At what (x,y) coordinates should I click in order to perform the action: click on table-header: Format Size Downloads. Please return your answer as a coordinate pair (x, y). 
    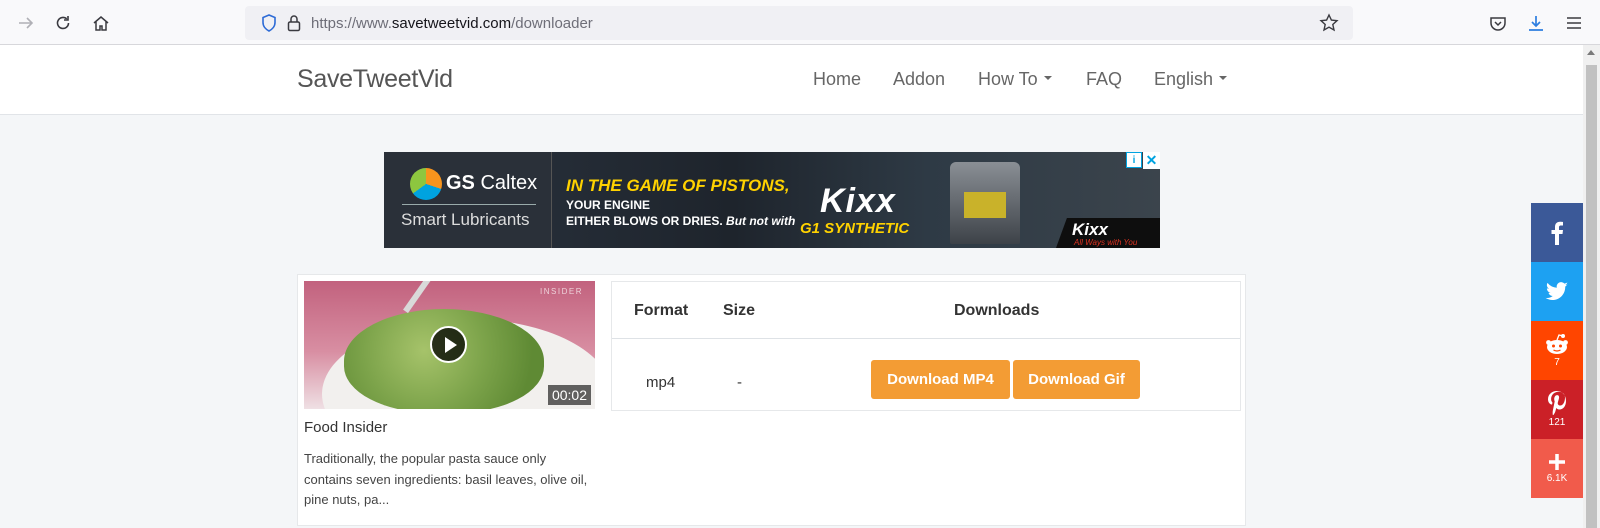
    Looking at the image, I should click on (926, 310).